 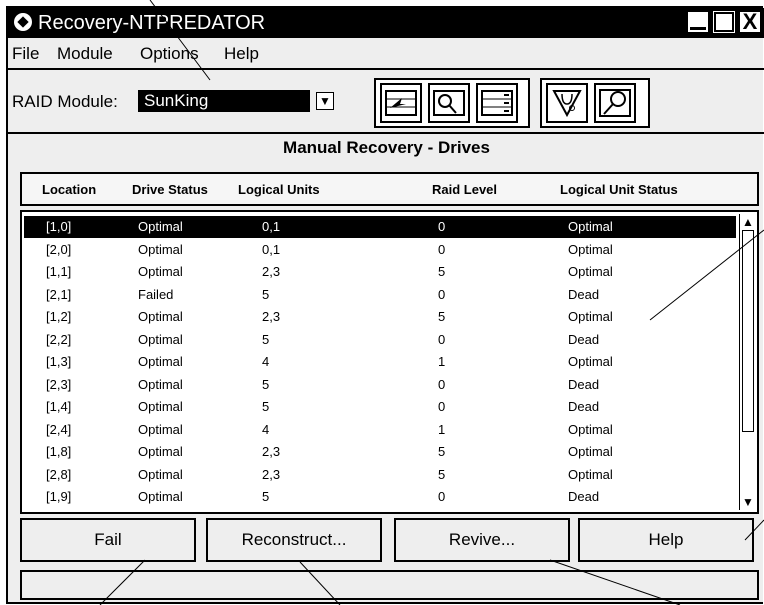 What do you see at coordinates (380, 295) in the screenshot?
I see `table-row: [2,1] Failed 5 0 Dead` at bounding box center [380, 295].